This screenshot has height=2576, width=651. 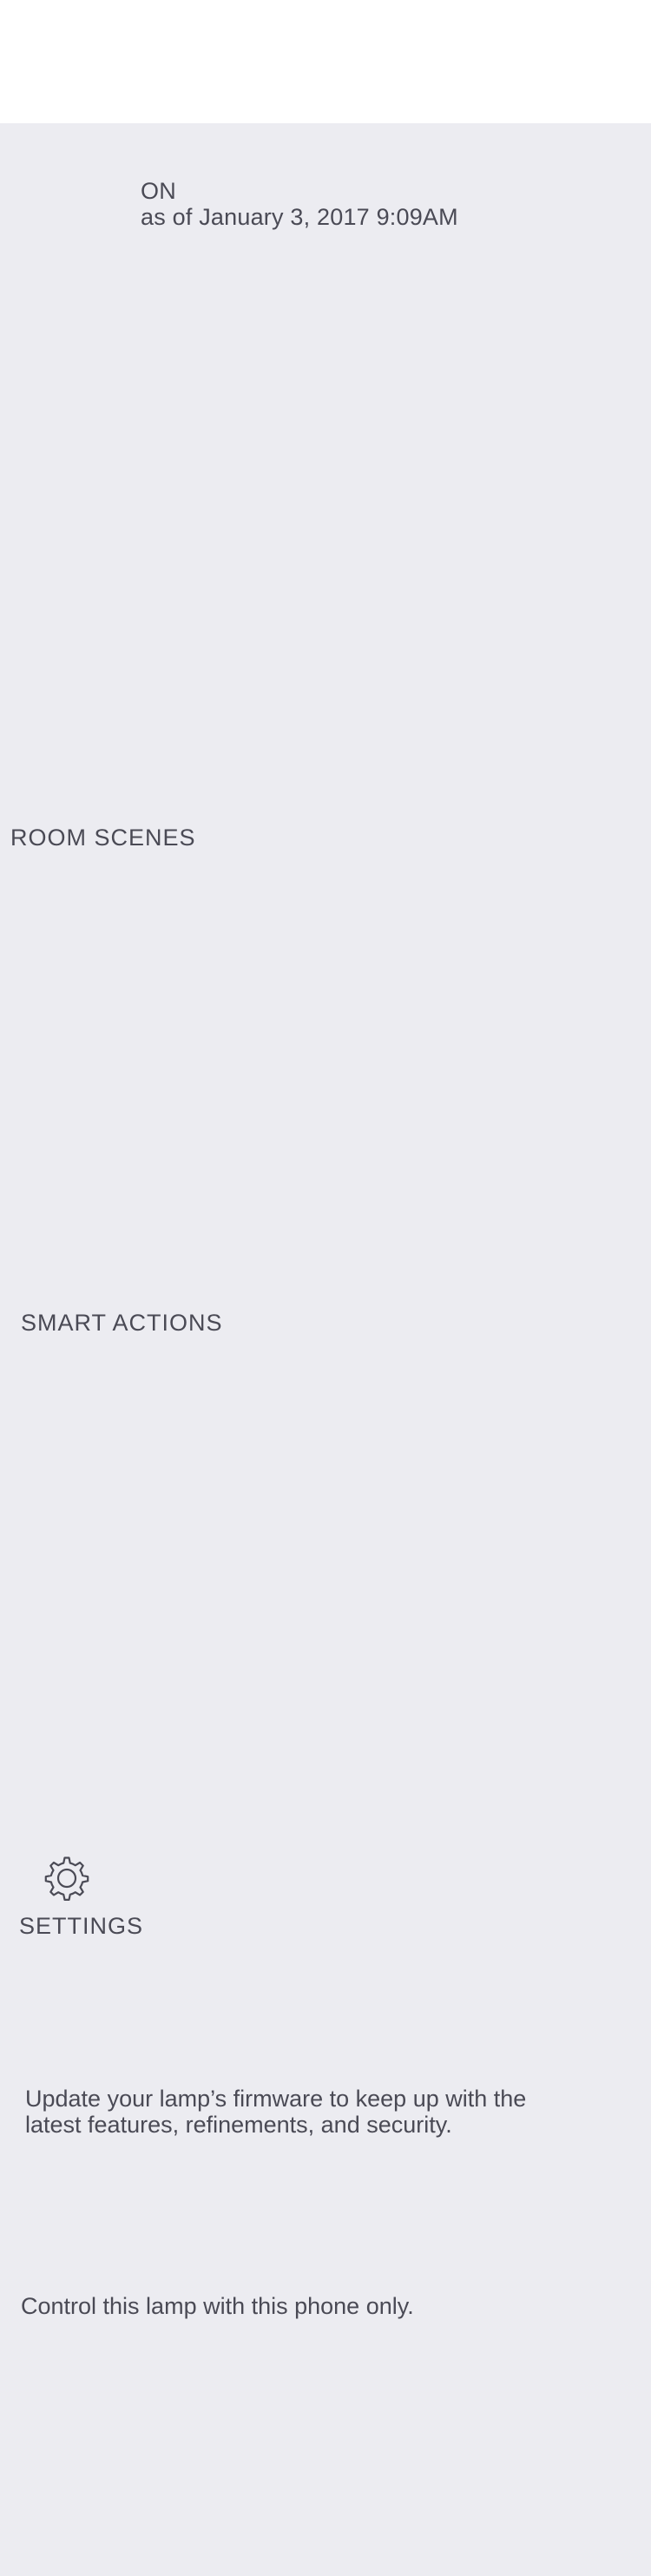 I want to click on lamp-state: ON, so click(x=158, y=191).